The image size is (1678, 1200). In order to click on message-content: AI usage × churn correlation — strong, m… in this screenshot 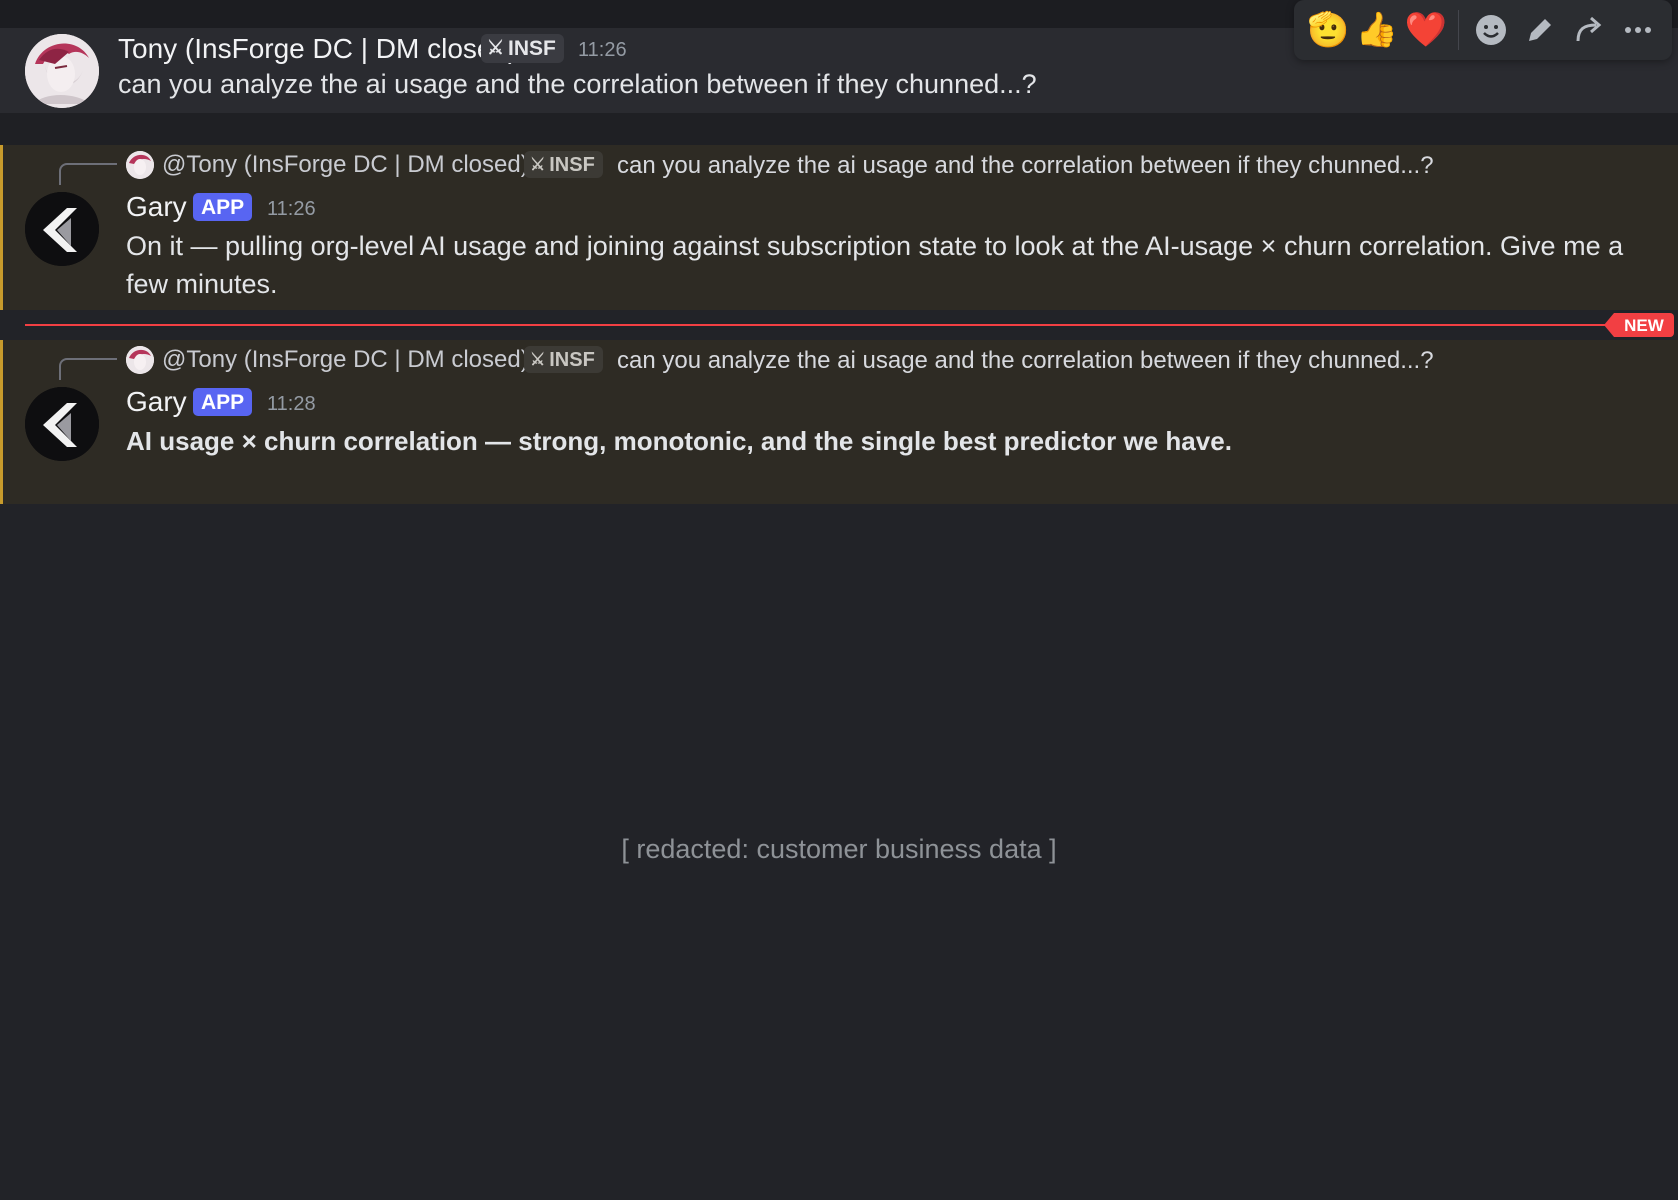, I will do `click(679, 441)`.